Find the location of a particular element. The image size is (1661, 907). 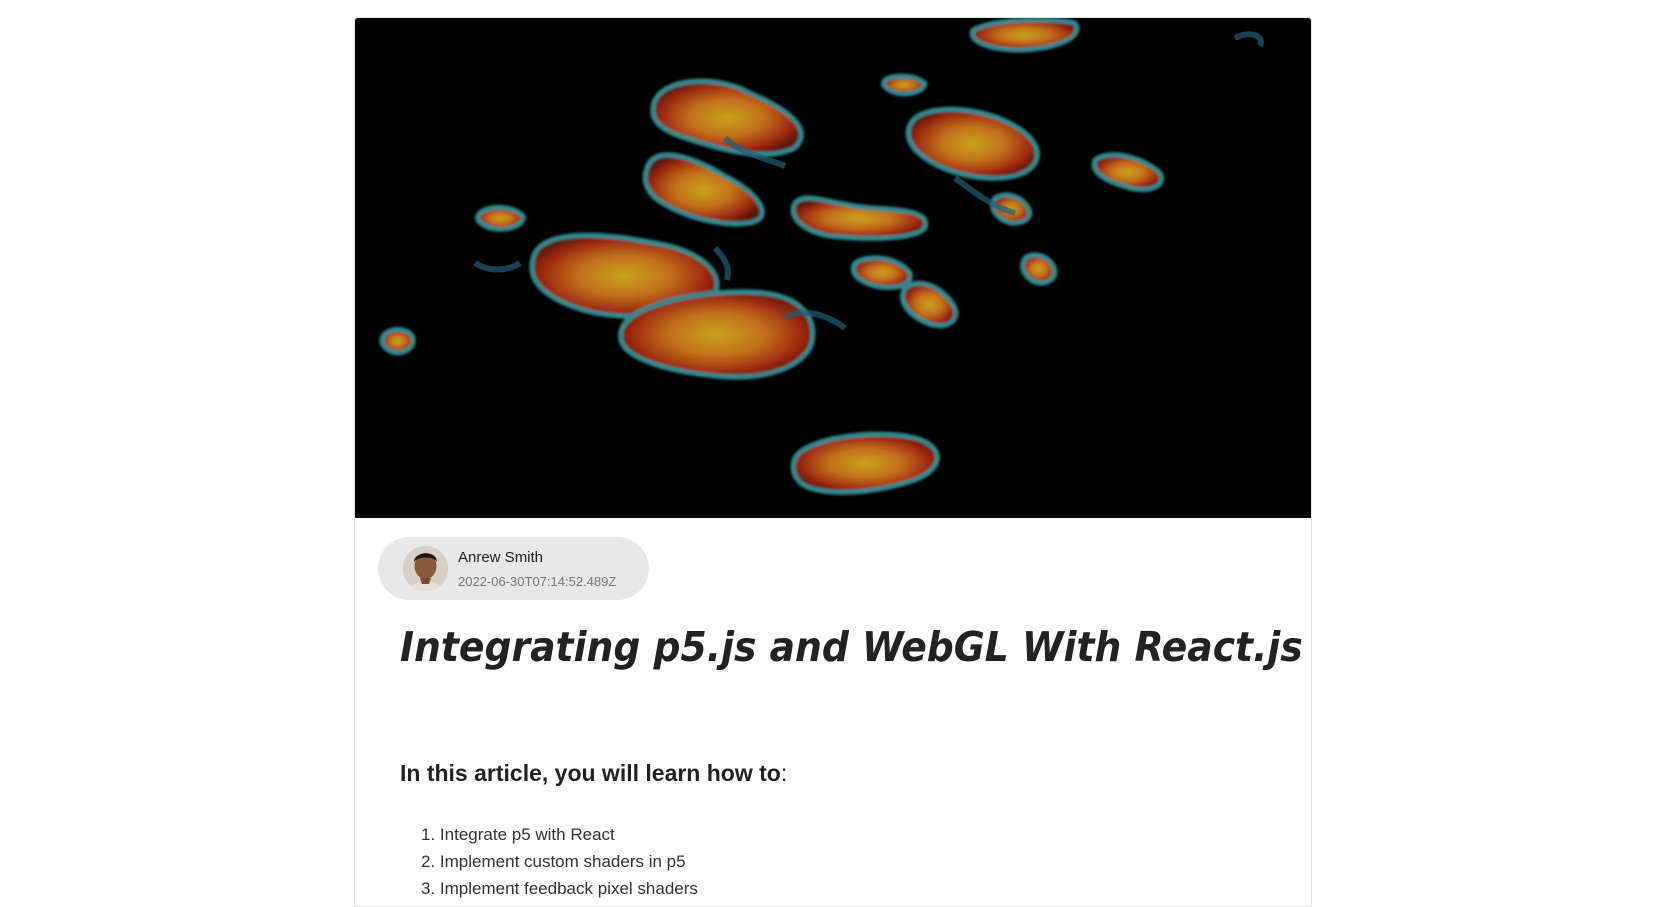

author-avatar is located at coordinates (425, 568).